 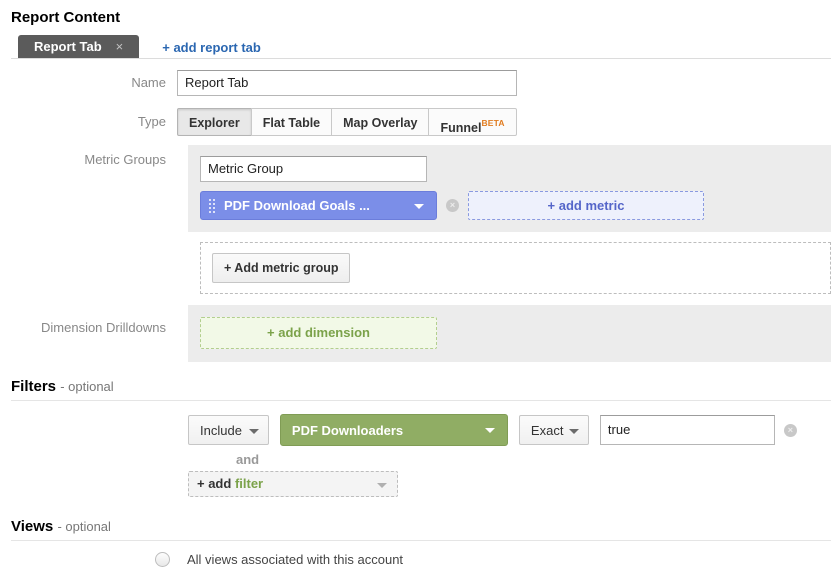 What do you see at coordinates (415, 559) in the screenshot?
I see `all-views-row: All views associated with this account` at bounding box center [415, 559].